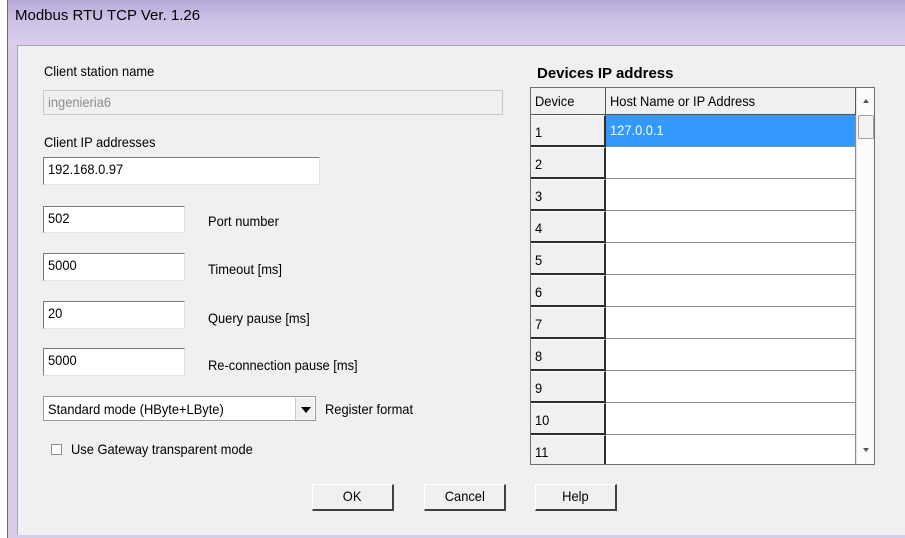  I want to click on client-station-field: ingenieria6, so click(273, 102).